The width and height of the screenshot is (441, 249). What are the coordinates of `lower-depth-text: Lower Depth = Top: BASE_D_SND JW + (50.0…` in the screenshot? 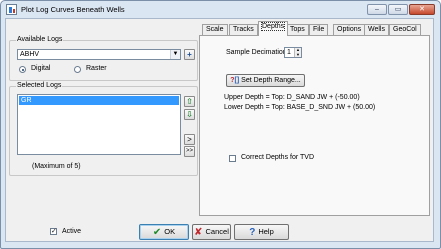 It's located at (300, 107).